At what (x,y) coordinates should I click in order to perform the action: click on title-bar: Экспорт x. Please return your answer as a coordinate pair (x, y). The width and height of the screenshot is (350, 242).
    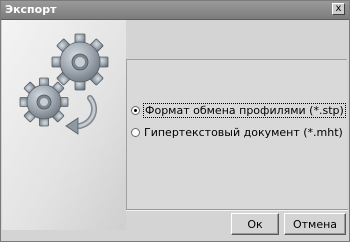
    Looking at the image, I should click on (175, 10).